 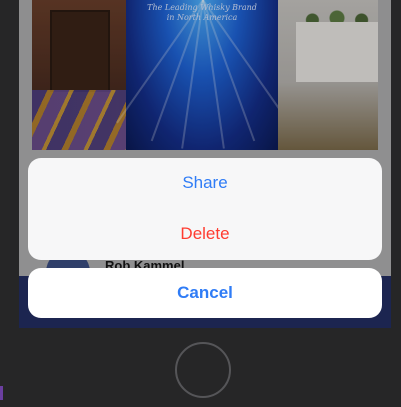 I want to click on delete-button: Delete, so click(x=205, y=234).